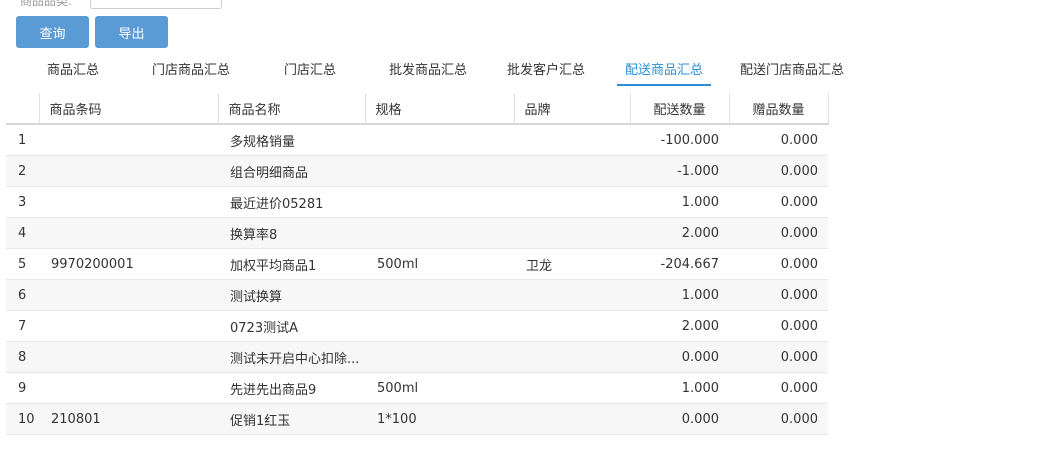 This screenshot has width=1049, height=466. I want to click on table-row: 1 多规格销量 -100.000 0.000, so click(417, 140).